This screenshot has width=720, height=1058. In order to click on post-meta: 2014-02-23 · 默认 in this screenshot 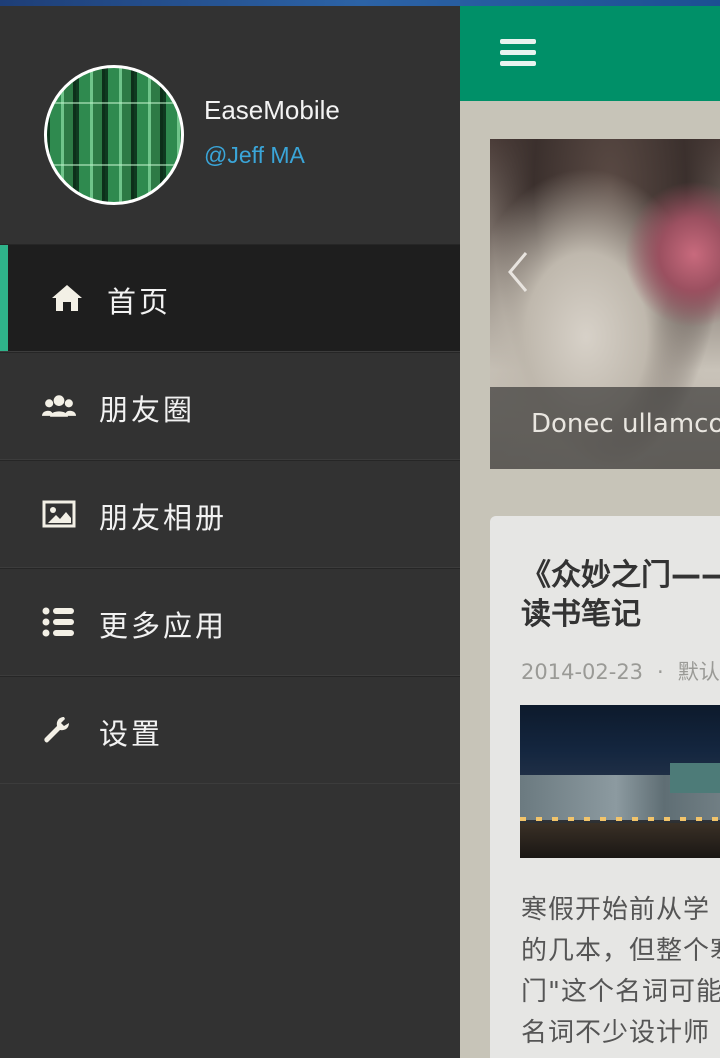, I will do `click(620, 671)`.